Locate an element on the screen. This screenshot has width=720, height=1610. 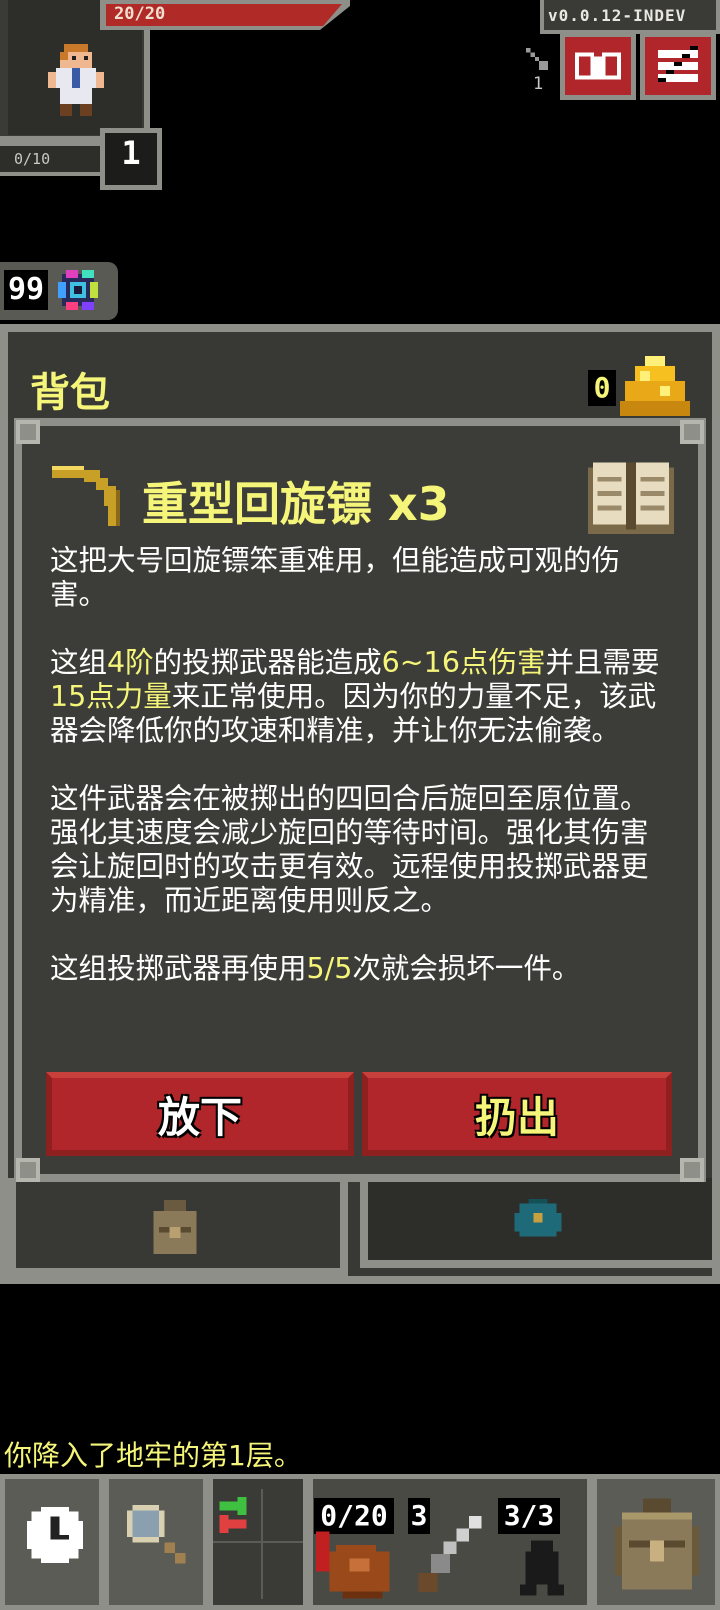
quickslot-1-count: 0/20 is located at coordinates (354, 1516).